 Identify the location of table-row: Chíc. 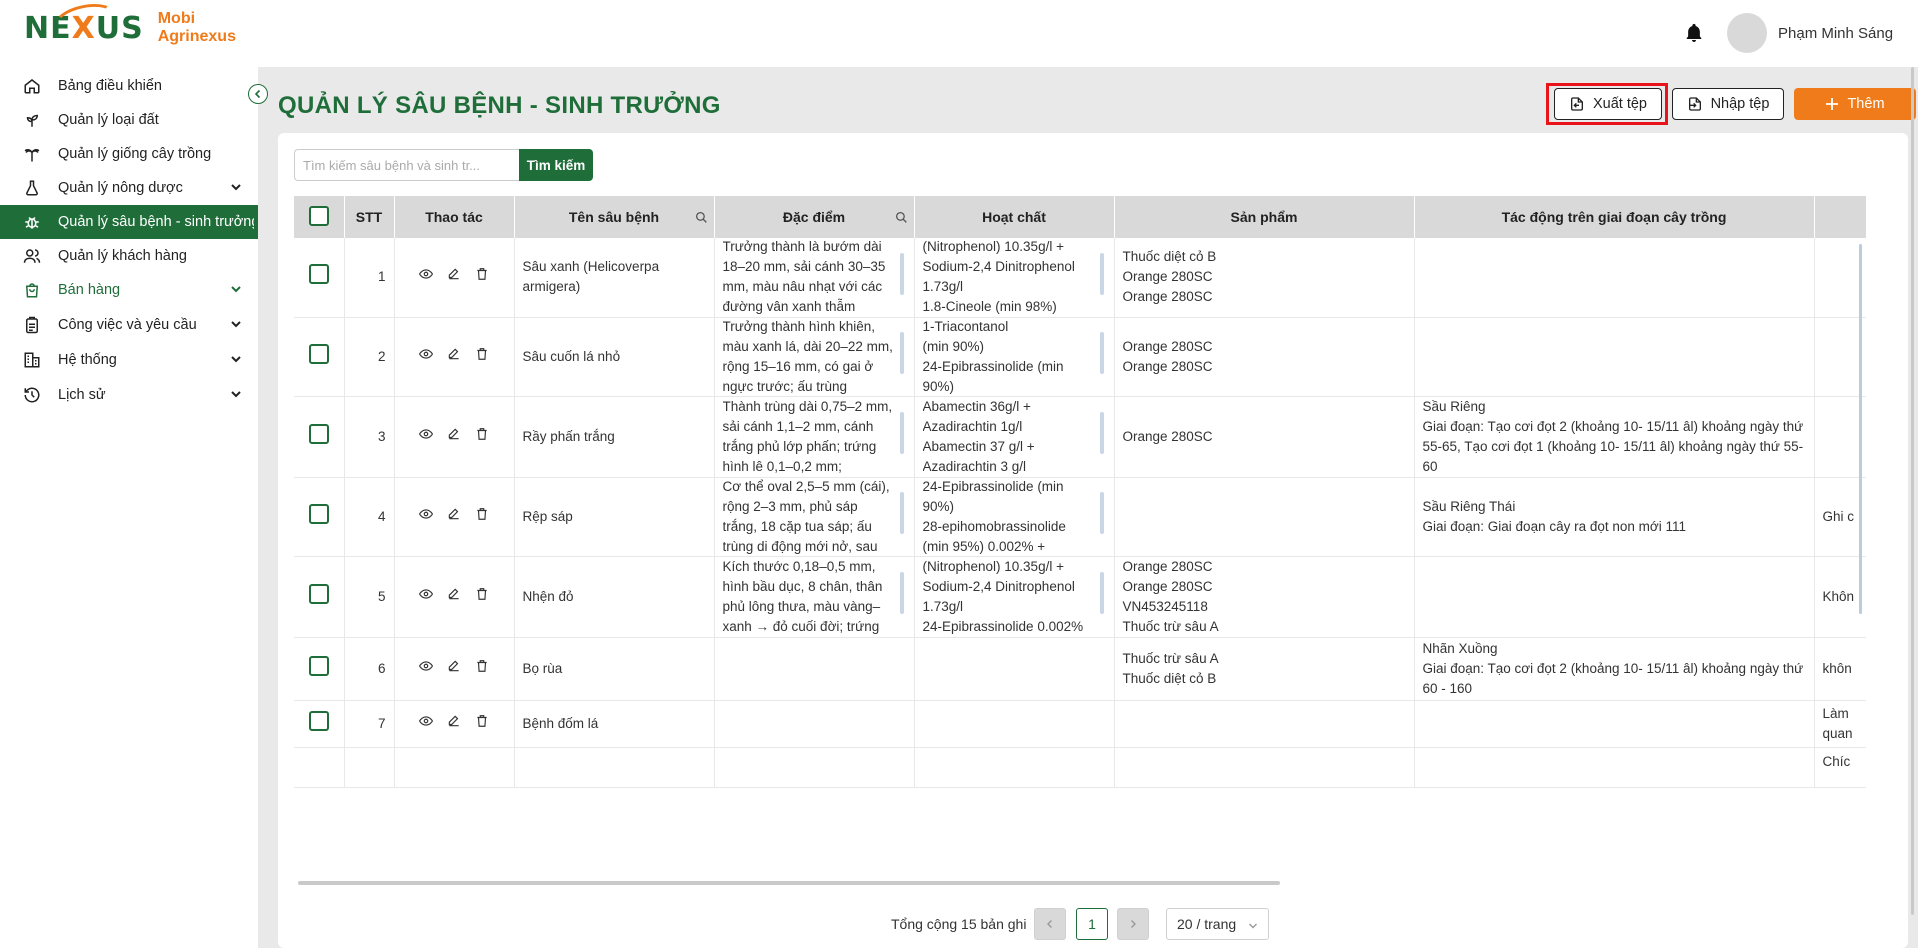
(1080, 767).